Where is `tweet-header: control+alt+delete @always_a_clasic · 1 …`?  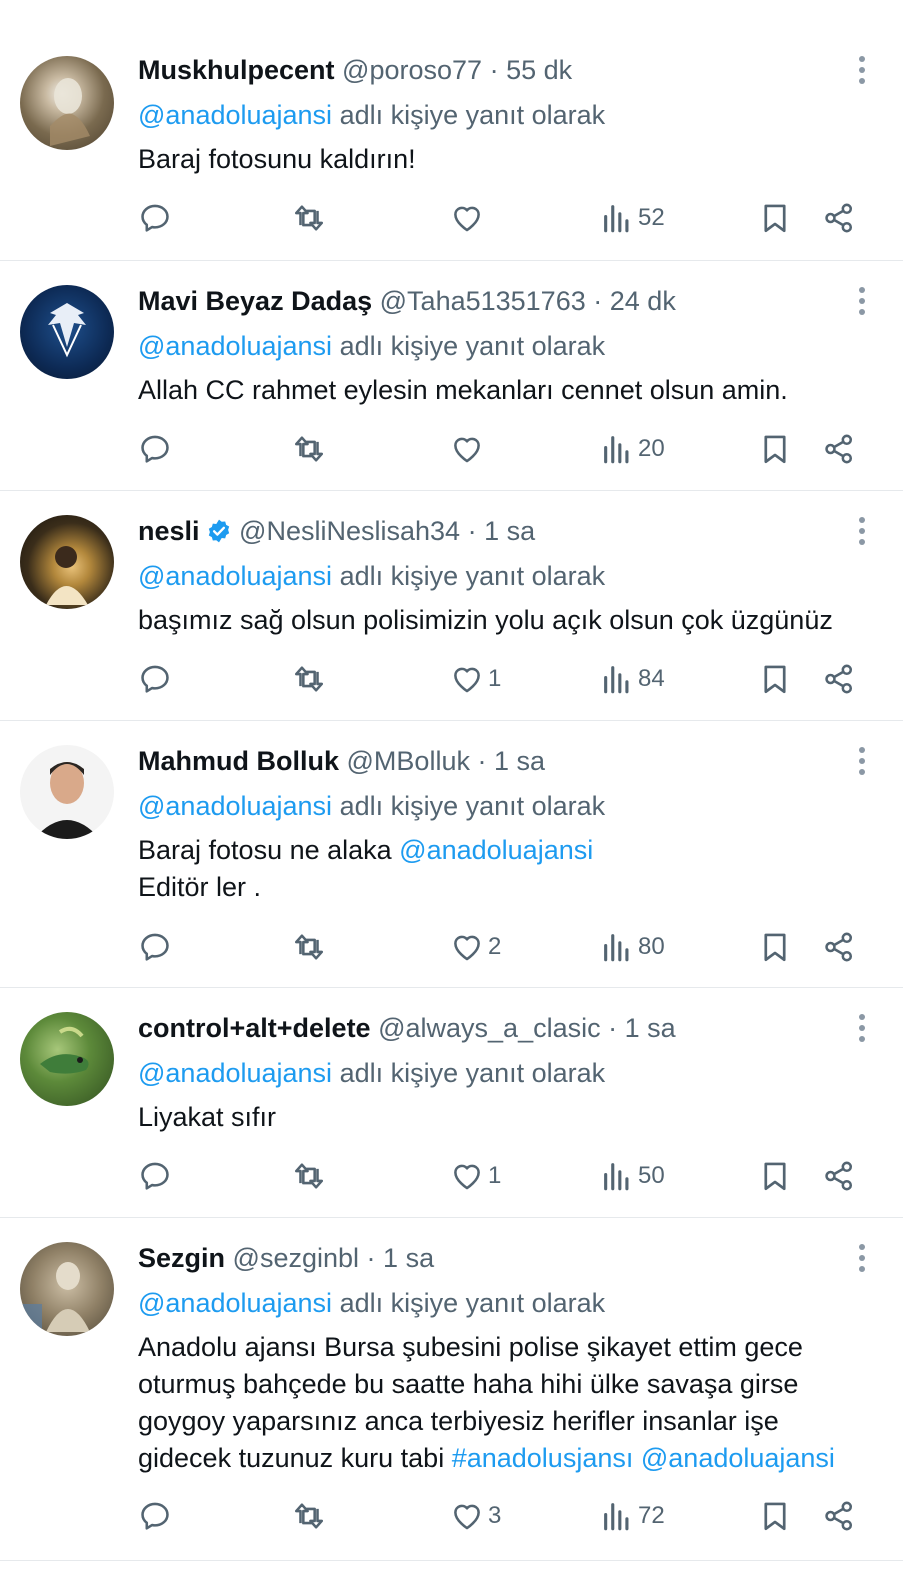
tweet-header: control+alt+delete @always_a_clasic · 1 … is located at coordinates (505, 1028).